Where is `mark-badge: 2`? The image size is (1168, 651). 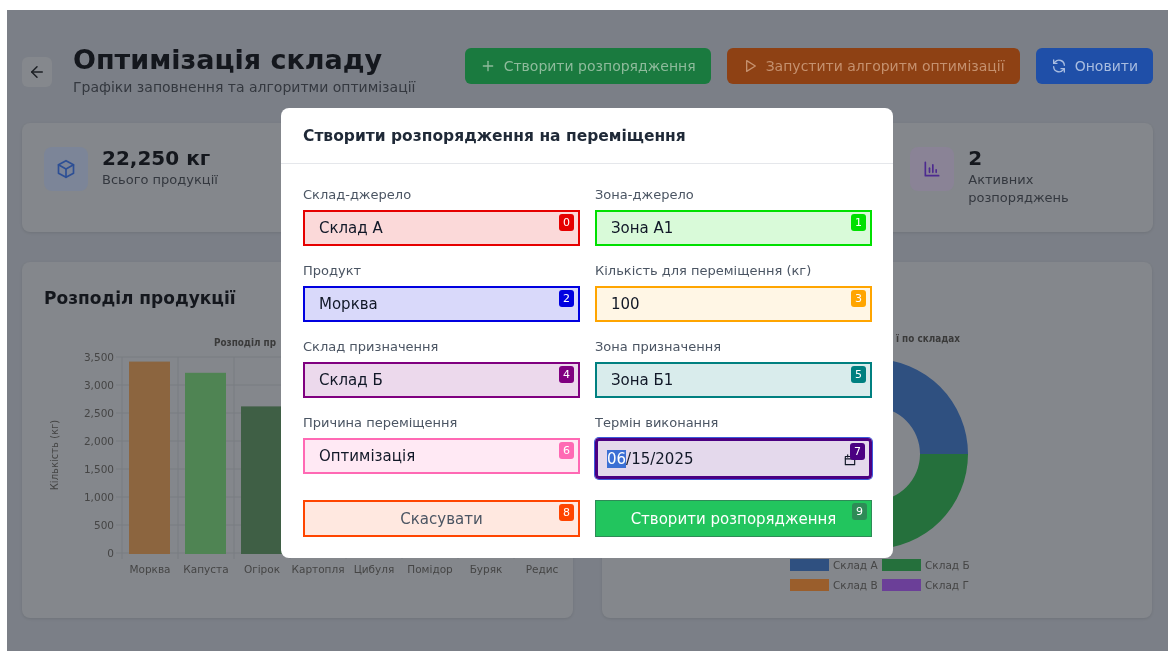
mark-badge: 2 is located at coordinates (566, 298).